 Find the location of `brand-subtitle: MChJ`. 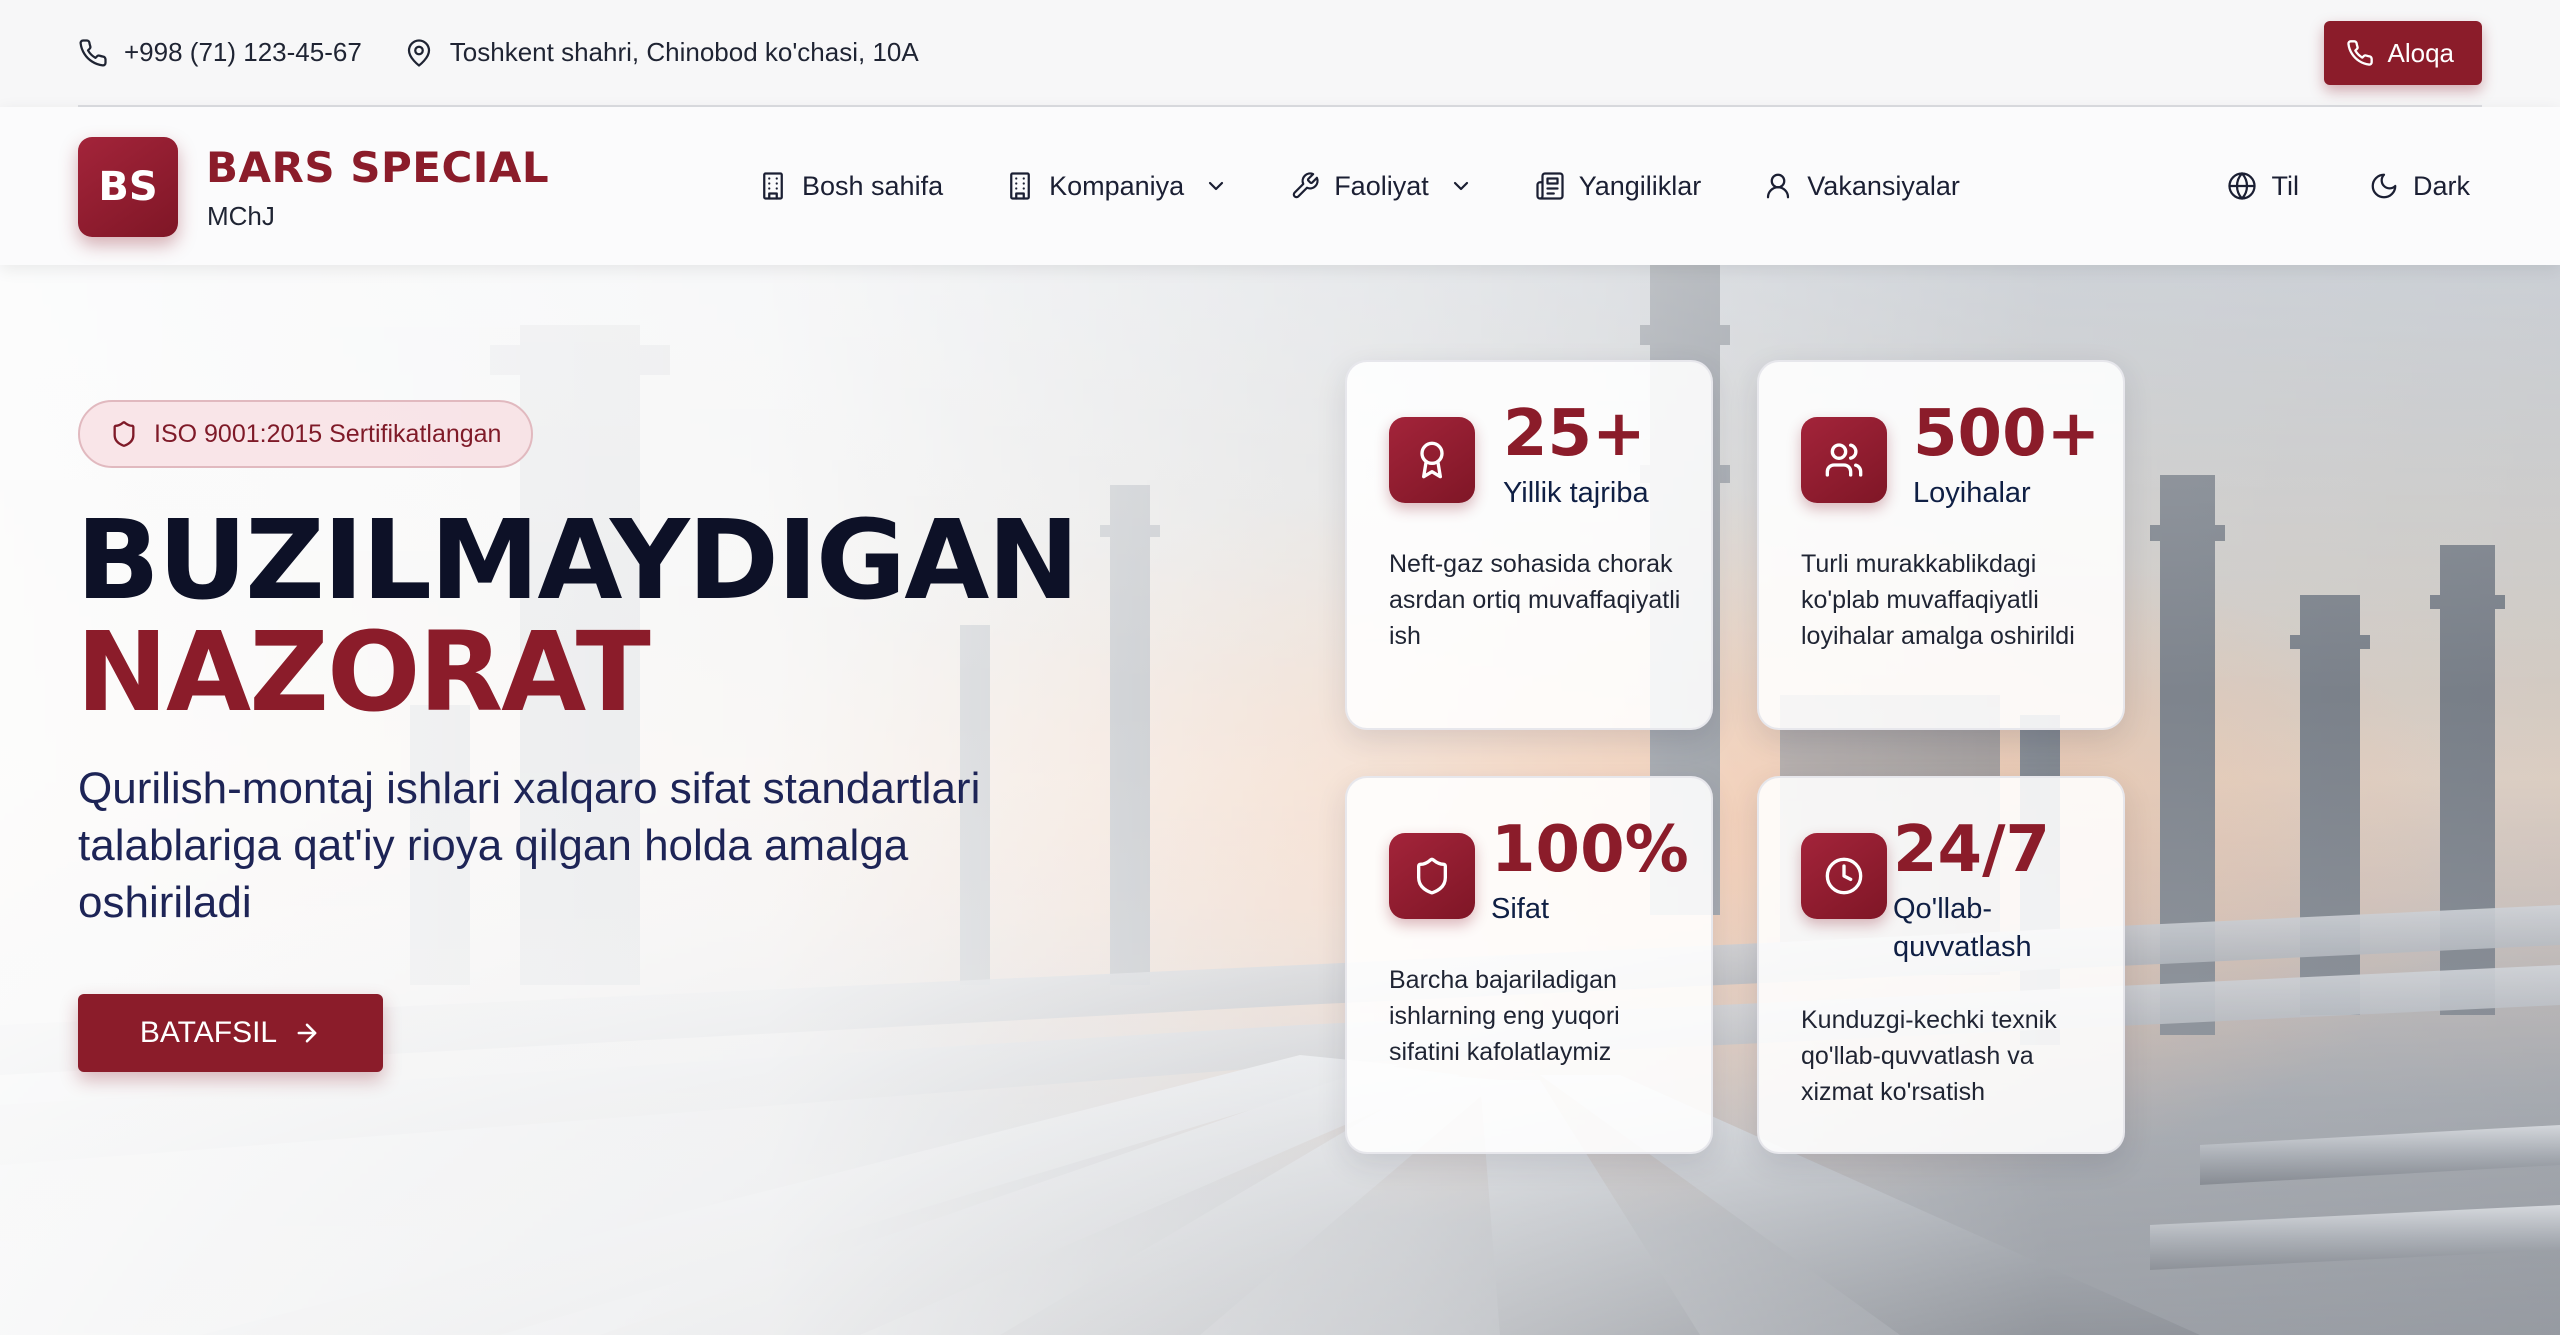

brand-subtitle: MChJ is located at coordinates (241, 216).